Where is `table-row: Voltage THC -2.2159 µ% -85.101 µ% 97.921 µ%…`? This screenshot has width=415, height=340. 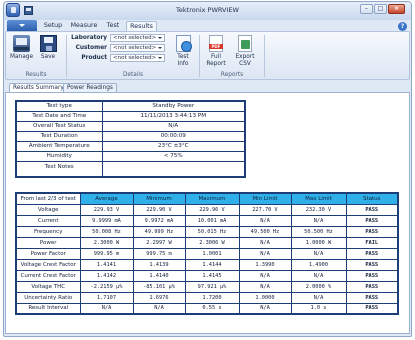 table-row: Voltage THC -2.2159 µ% -85.101 µ% 97.921 µ%… is located at coordinates (207, 286).